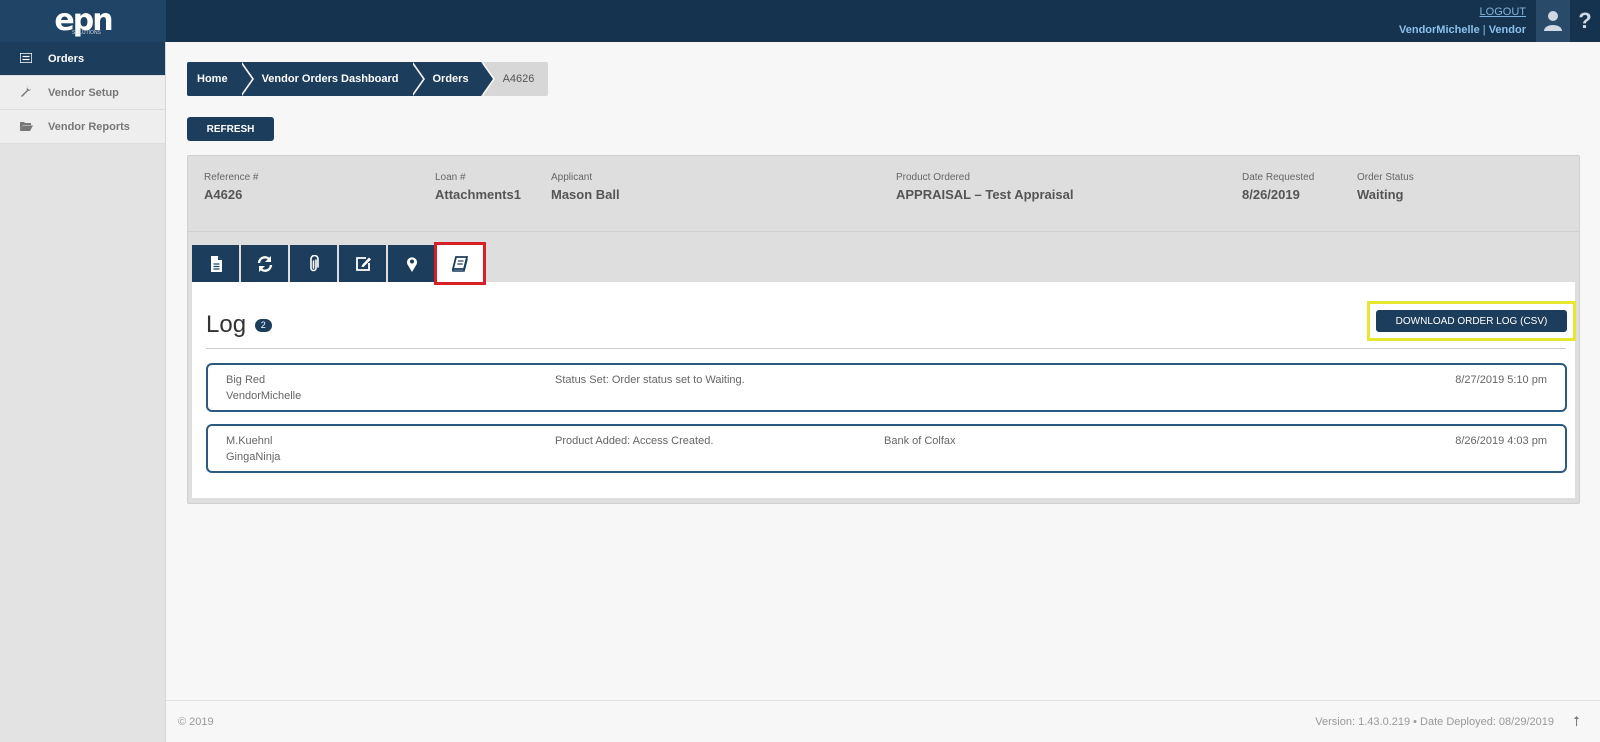  I want to click on applicant-field: Applicant Mason Ball, so click(585, 187).